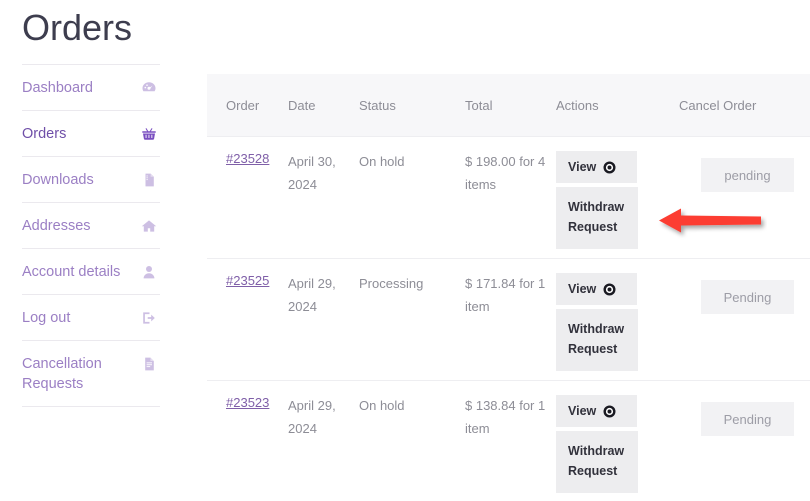  I want to click on sidebar-item-downloads: Downloads, so click(91, 179).